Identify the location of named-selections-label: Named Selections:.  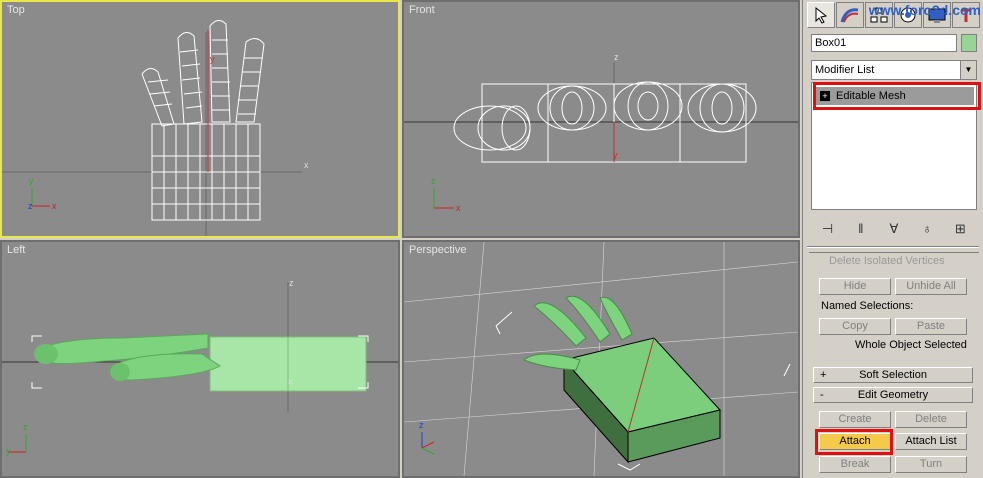
(867, 306).